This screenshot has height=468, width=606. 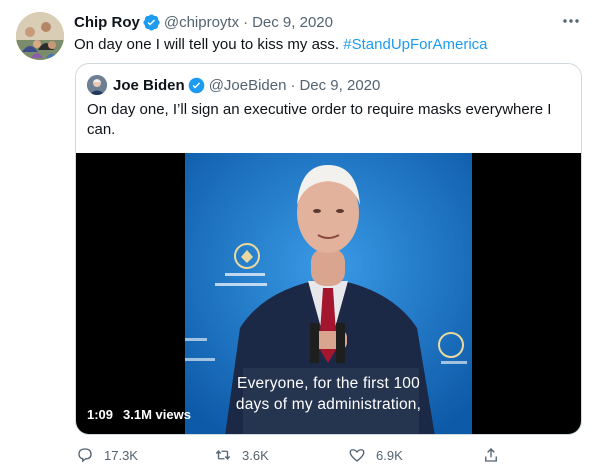 I want to click on caption-line-2: days of my administration,, so click(x=328, y=404).